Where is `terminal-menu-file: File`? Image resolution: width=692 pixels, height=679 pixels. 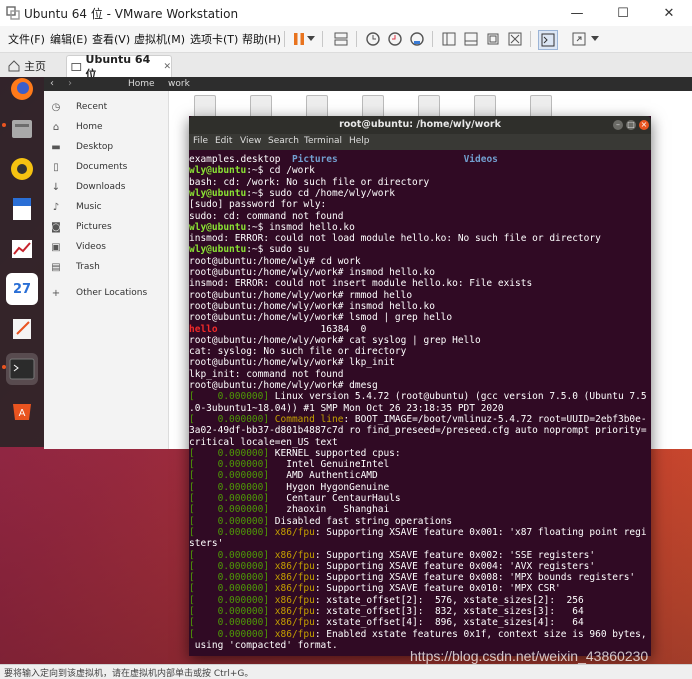 terminal-menu-file: File is located at coordinates (200, 141).